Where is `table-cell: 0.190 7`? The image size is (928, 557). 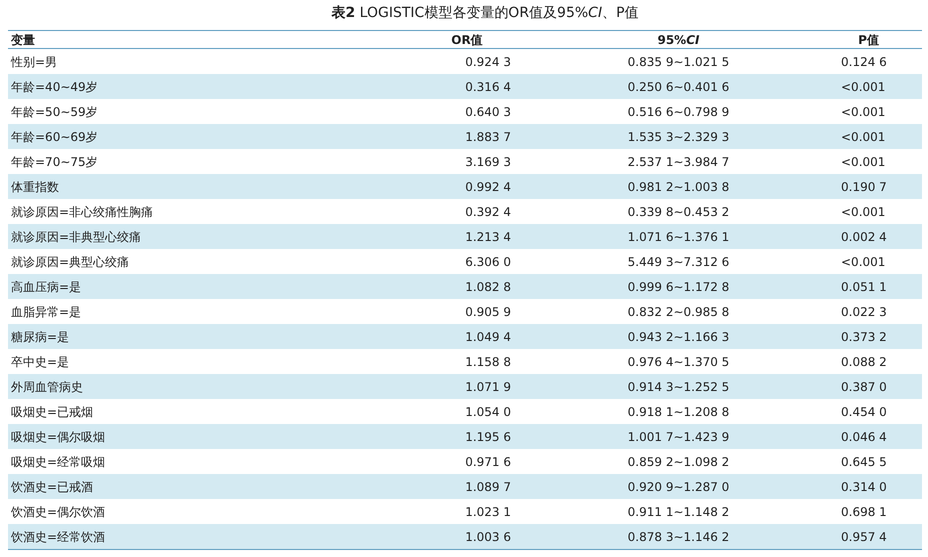 table-cell: 0.190 7 is located at coordinates (881, 186).